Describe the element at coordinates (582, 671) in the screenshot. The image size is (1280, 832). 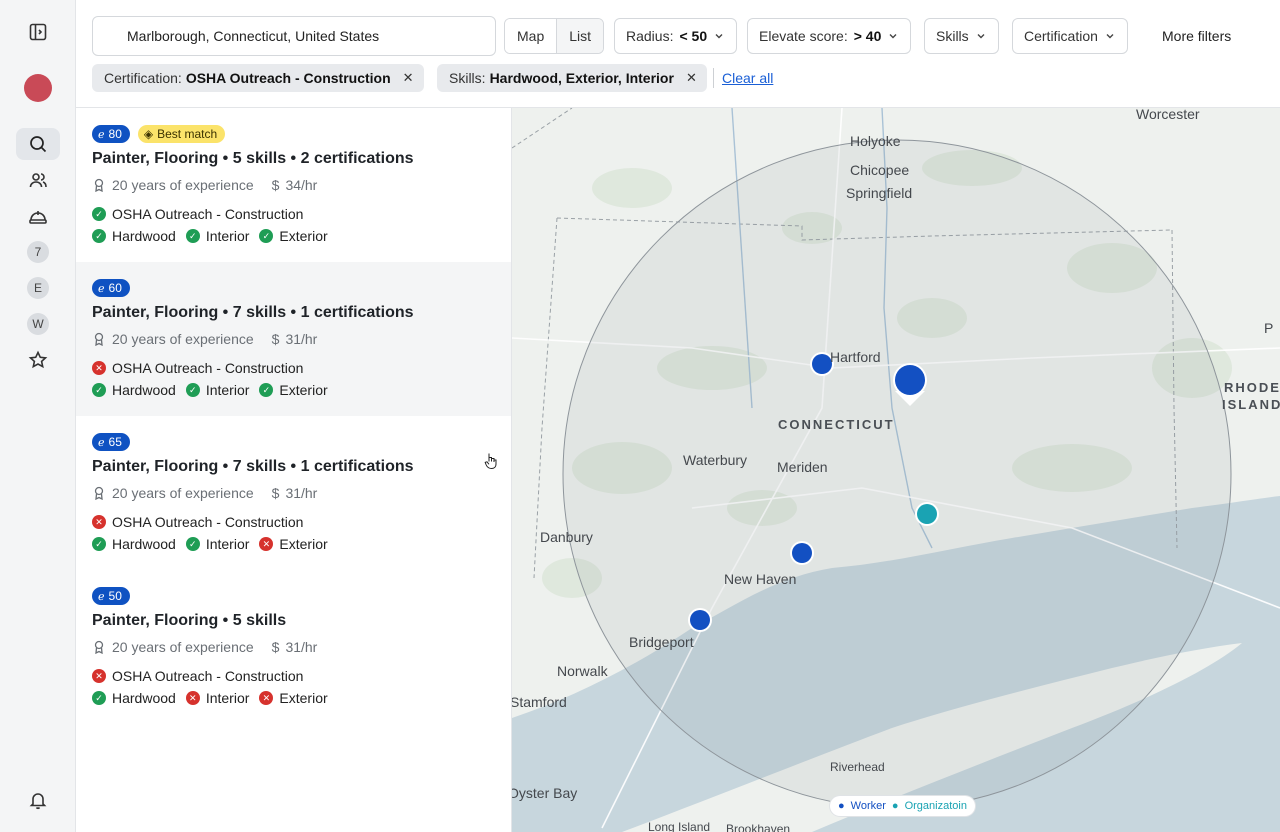
I see `map-place-label: Norwalk` at that location.